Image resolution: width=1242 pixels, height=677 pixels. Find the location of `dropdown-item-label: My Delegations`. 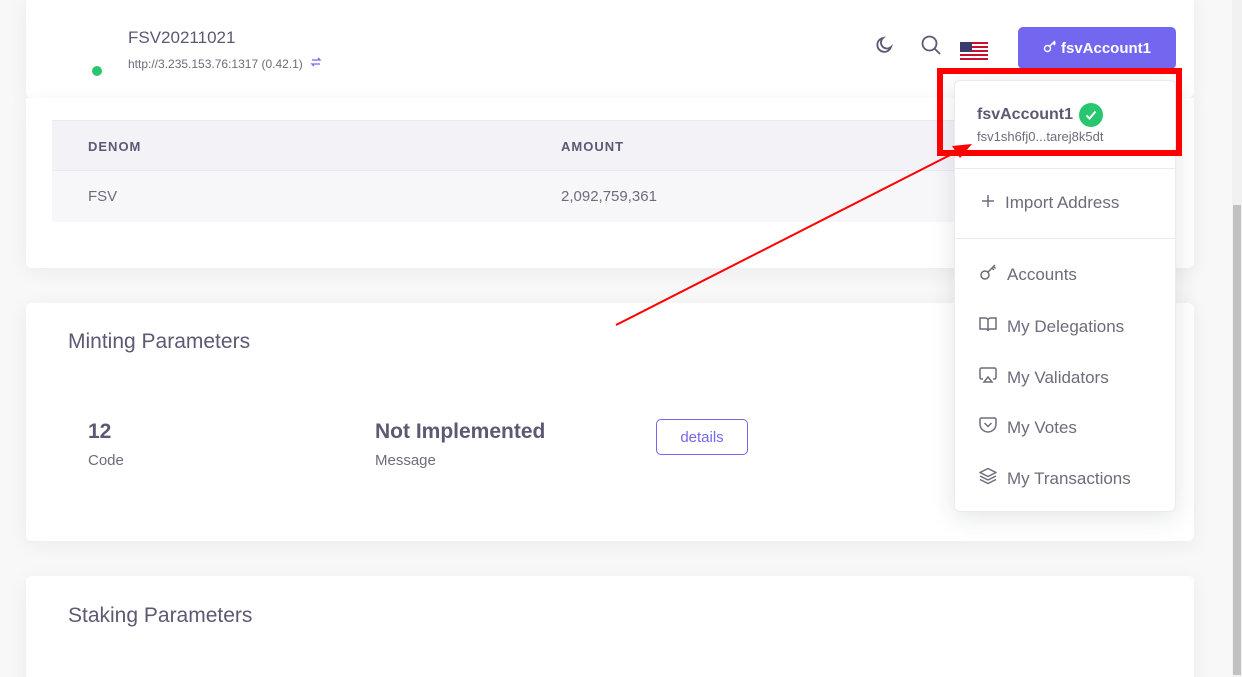

dropdown-item-label: My Delegations is located at coordinates (1066, 326).